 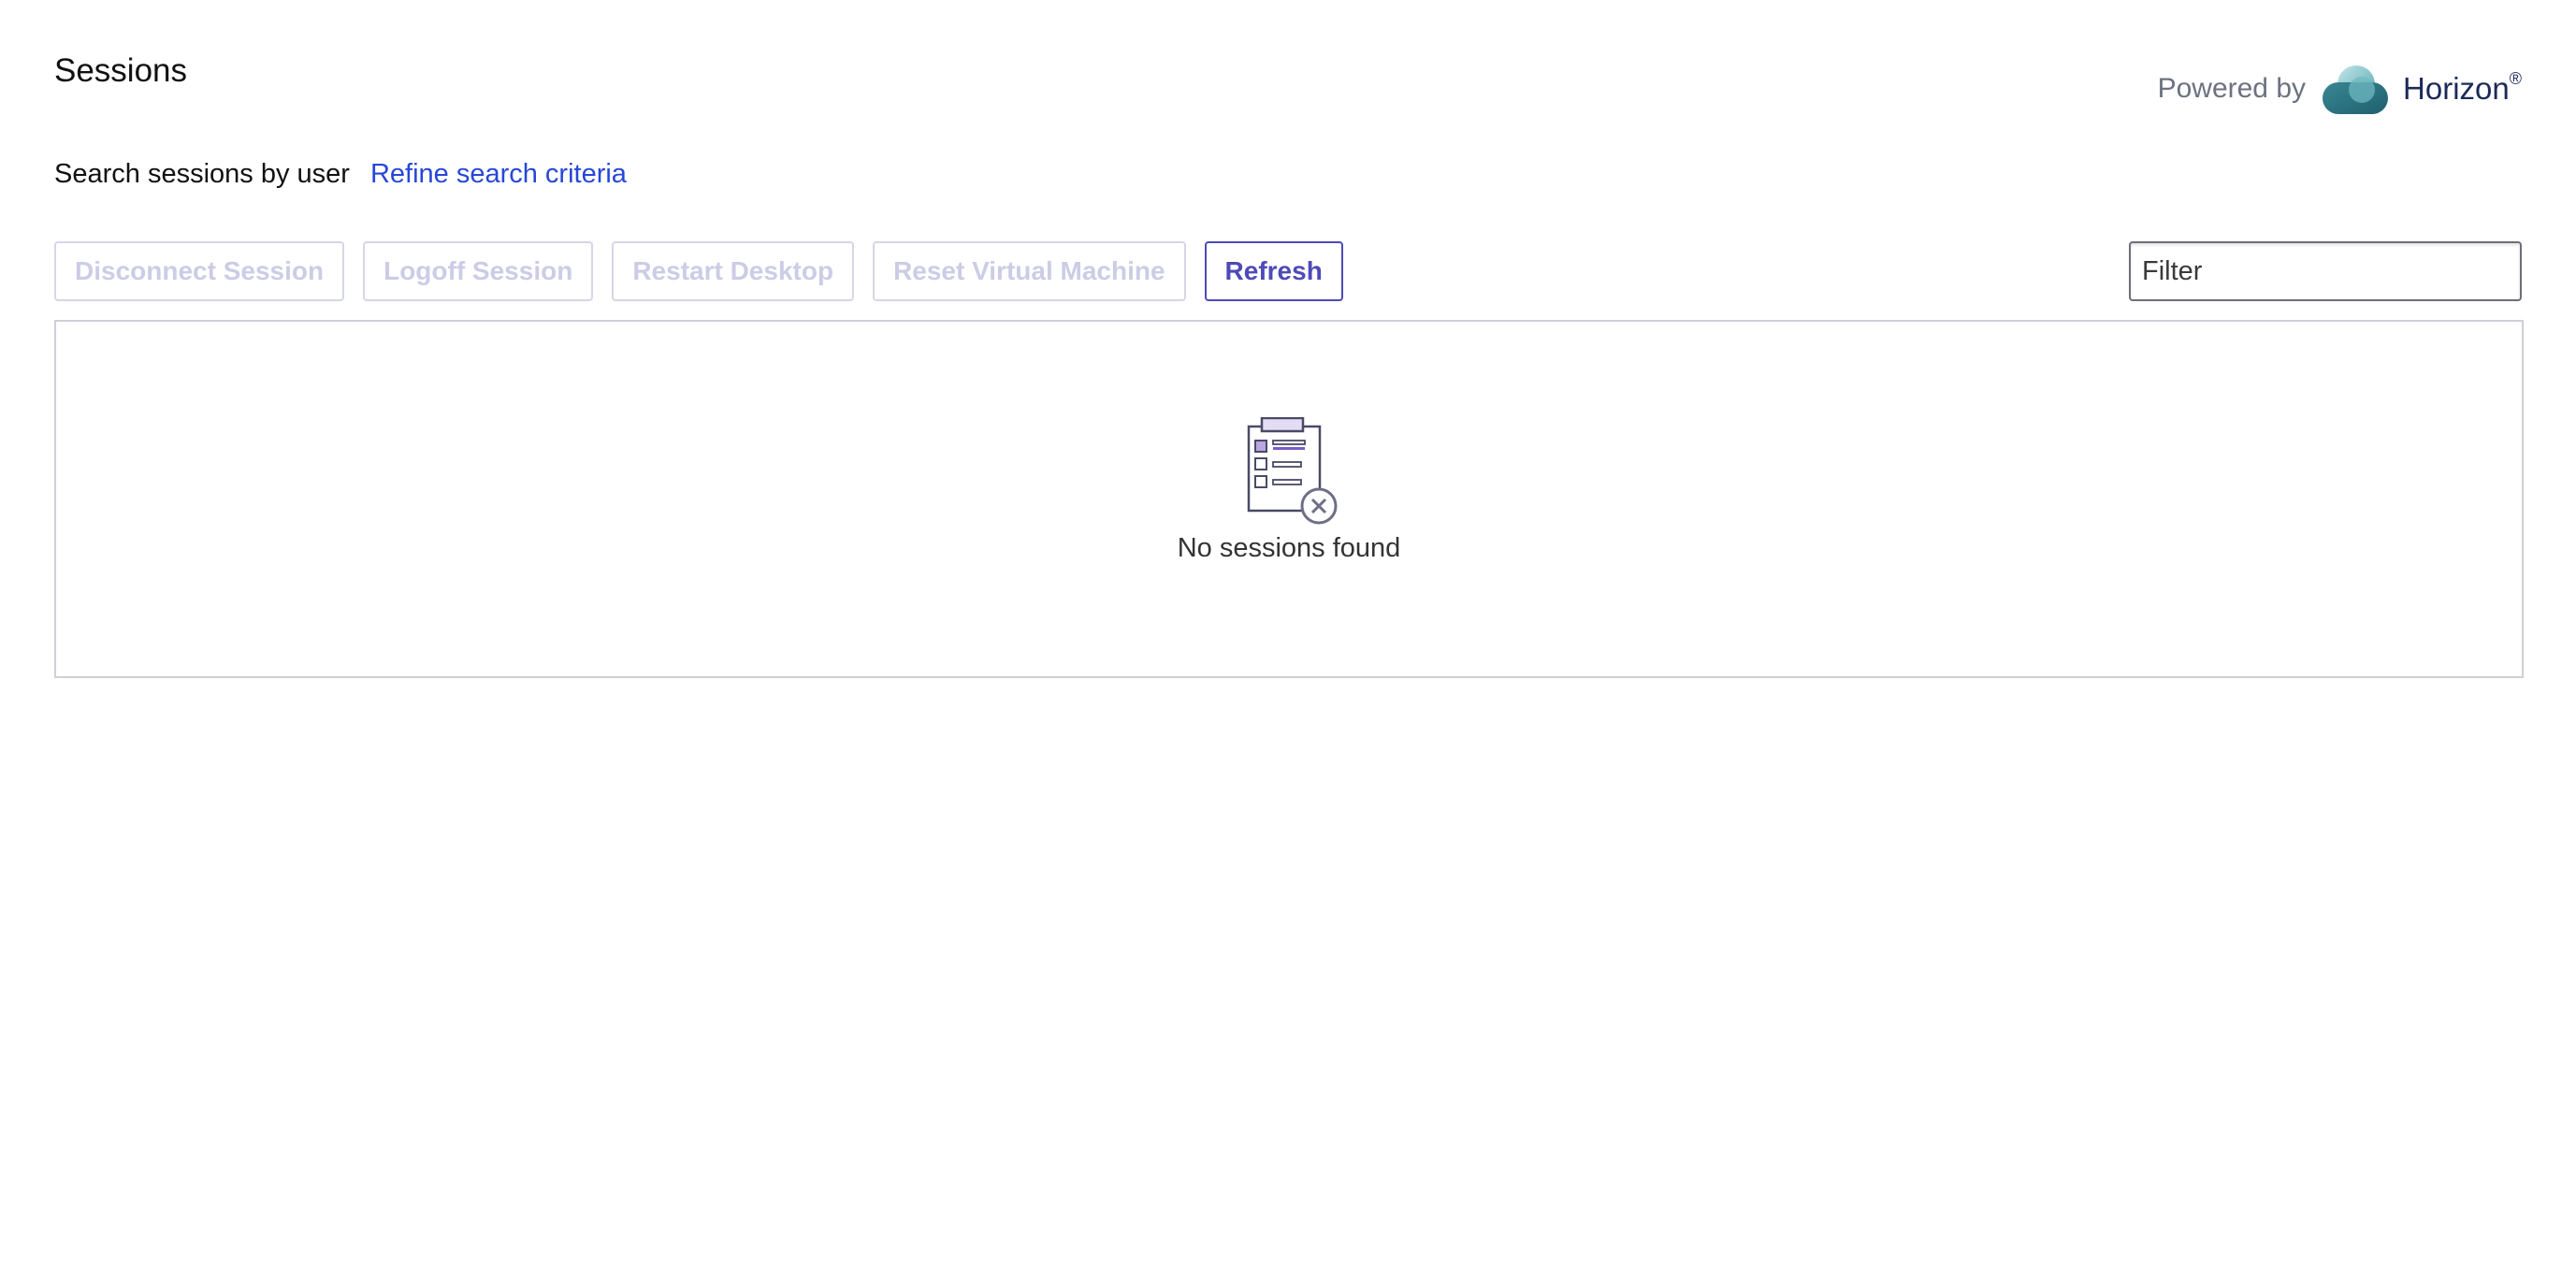 What do you see at coordinates (1292, 471) in the screenshot?
I see `clipboard-empty-icon` at bounding box center [1292, 471].